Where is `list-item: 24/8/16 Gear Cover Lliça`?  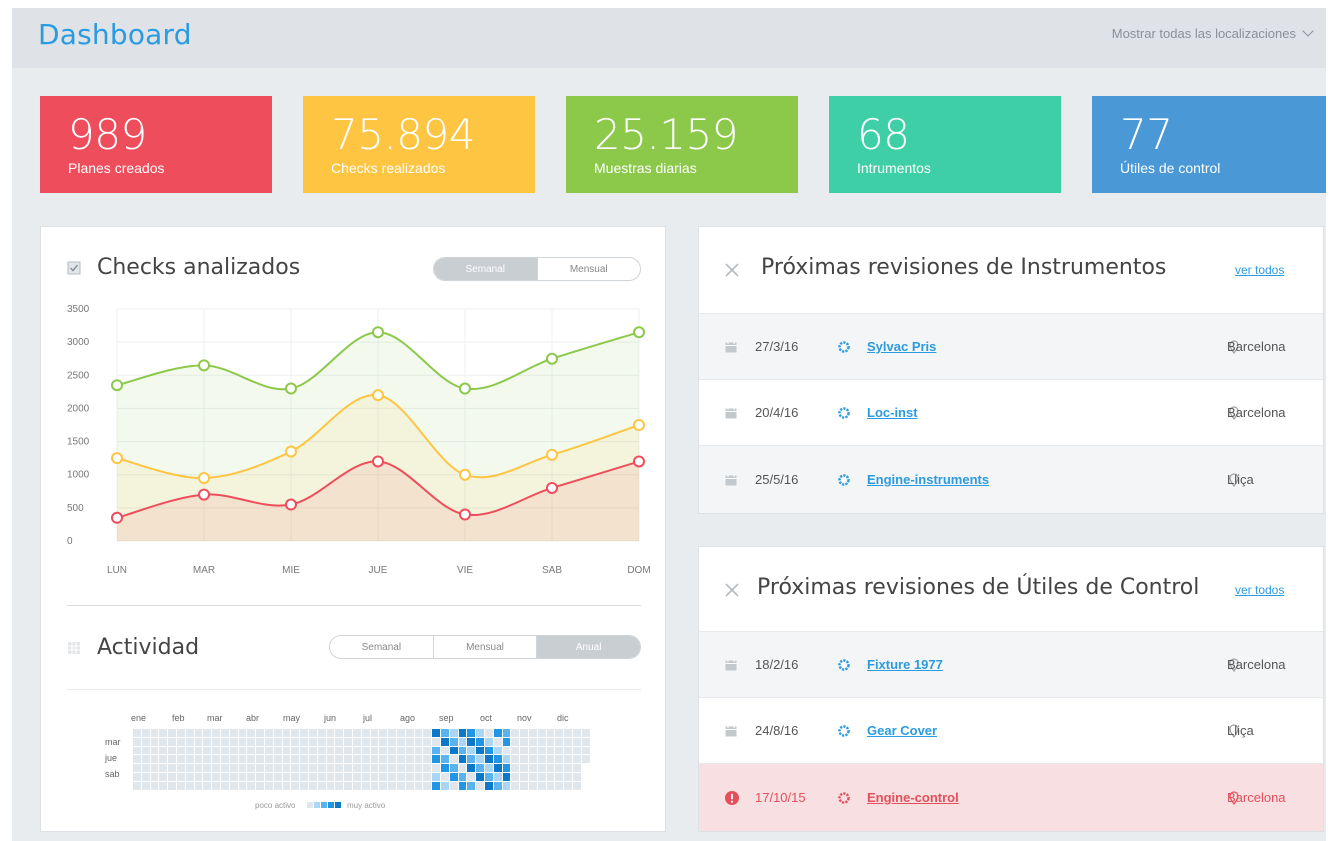
list-item: 24/8/16 Gear Cover Lliça is located at coordinates (1011, 730).